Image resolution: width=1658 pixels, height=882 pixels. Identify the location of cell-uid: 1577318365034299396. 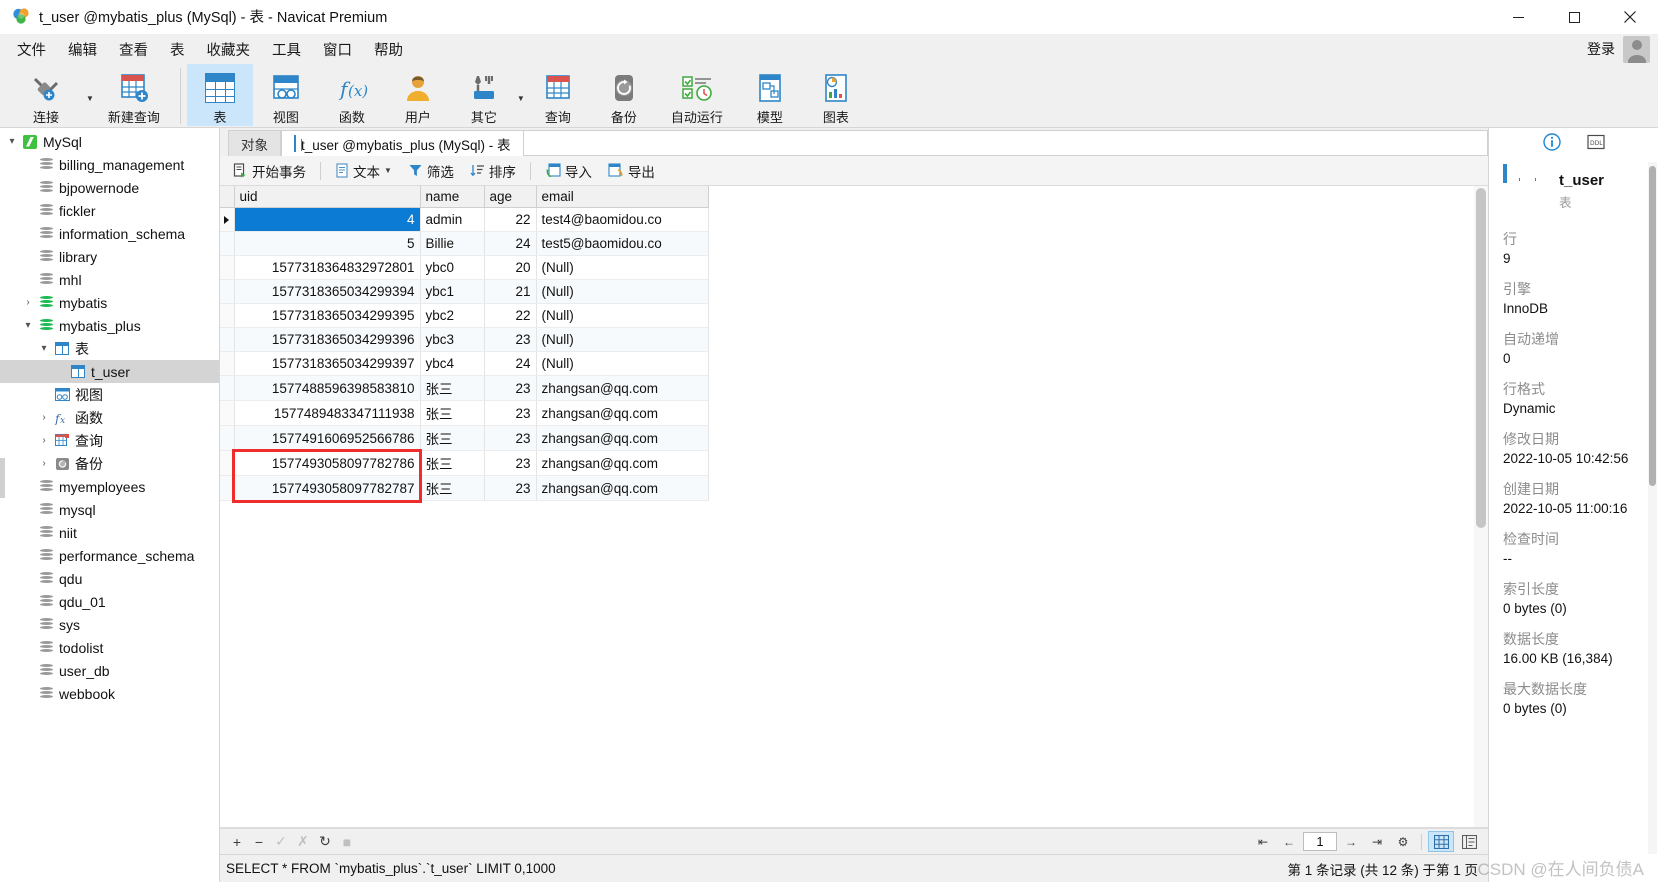
(327, 339).